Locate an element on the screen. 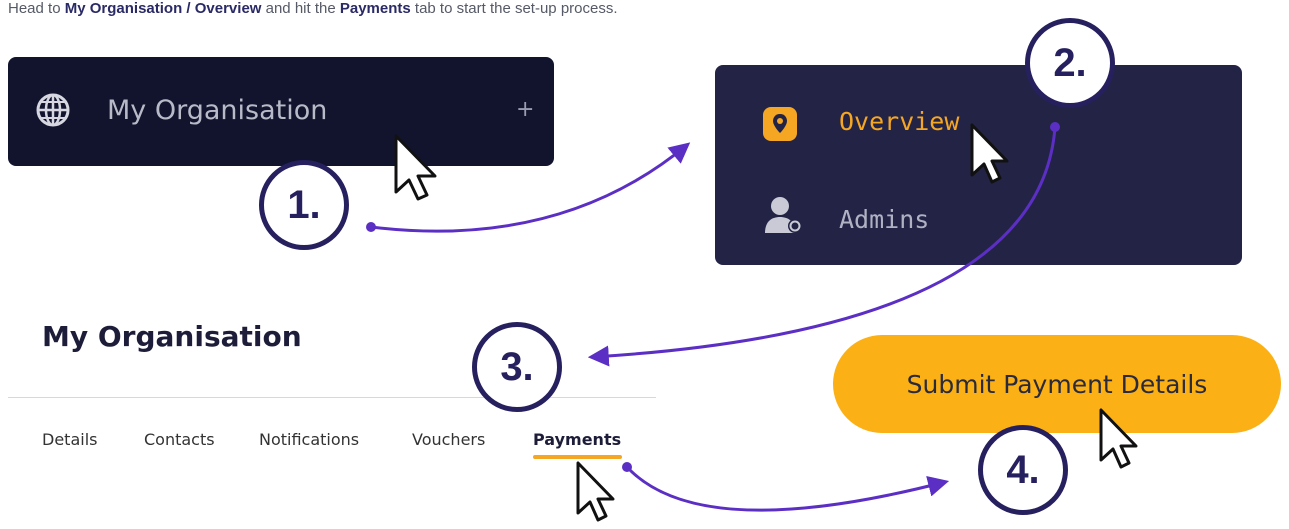 Image resolution: width=1289 pixels, height=529 pixels. arrow-step3-to-step4 is located at coordinates (787, 488).